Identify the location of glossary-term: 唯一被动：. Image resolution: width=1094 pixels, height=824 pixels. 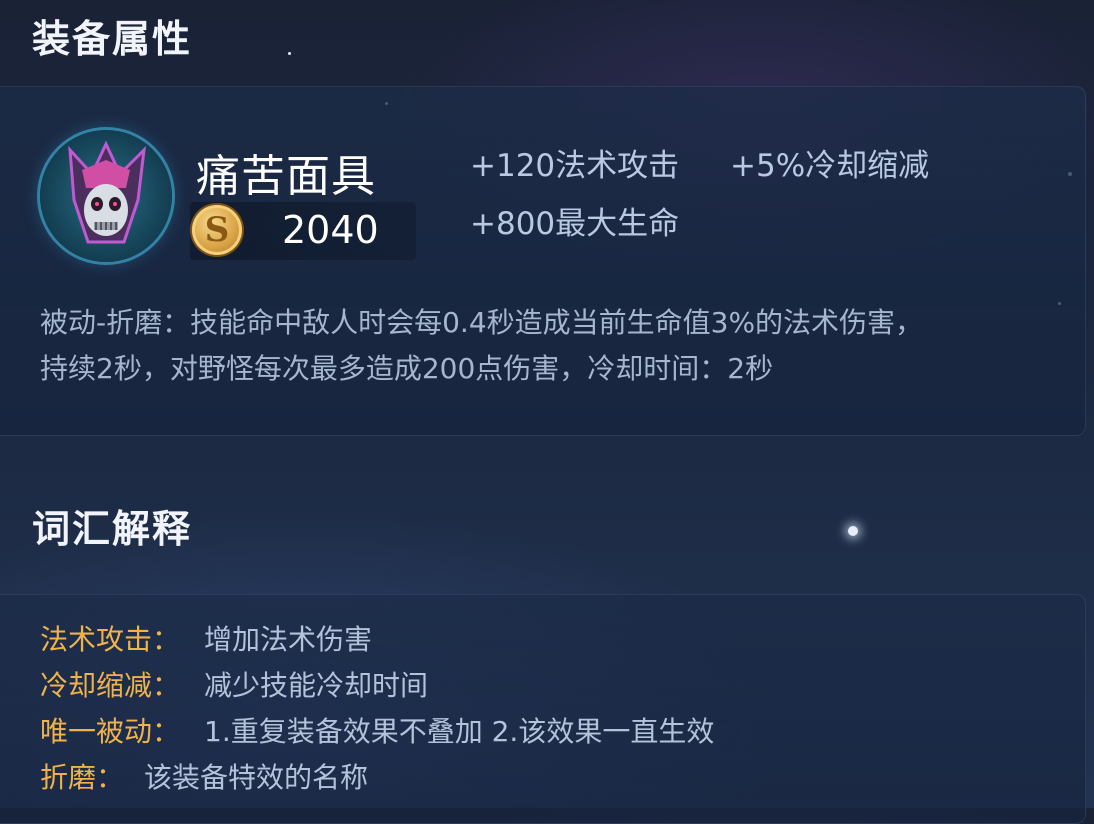
(110, 731).